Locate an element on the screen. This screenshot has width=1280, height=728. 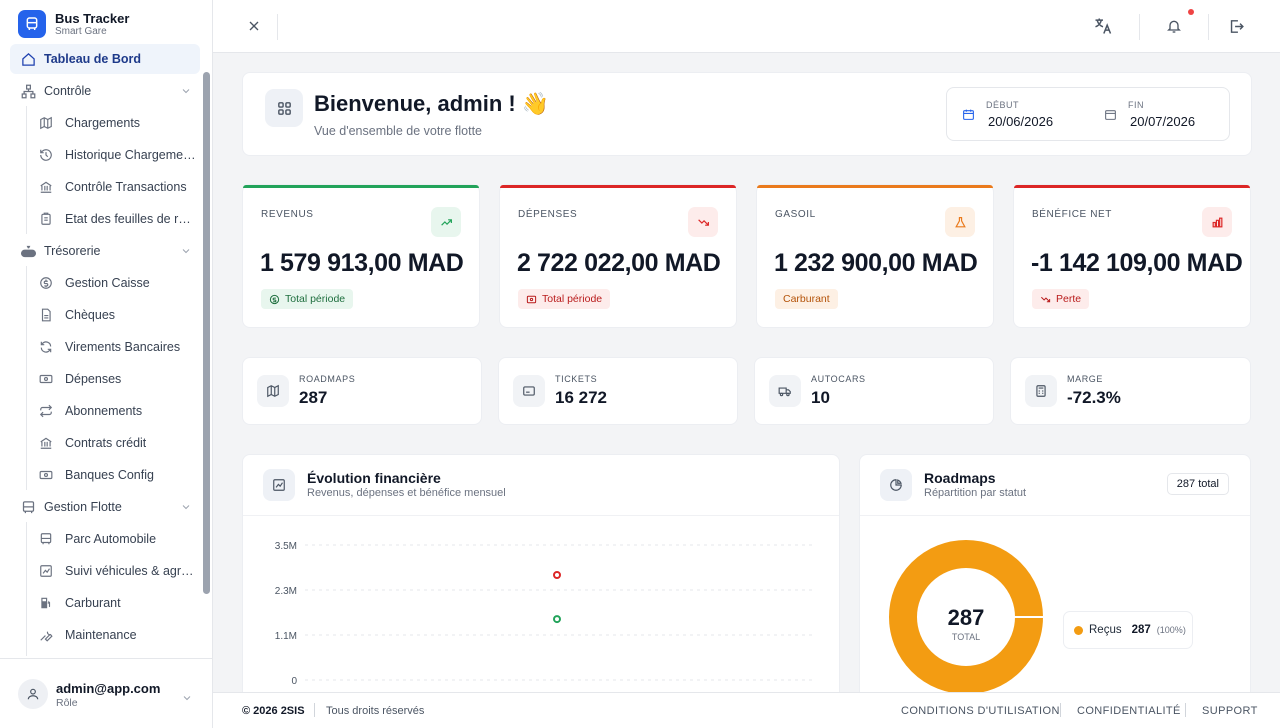
stat-card-benefice-net: BÉNÉFICE NET -1 142 109,00 MAD Perte is located at coordinates (1132, 256).